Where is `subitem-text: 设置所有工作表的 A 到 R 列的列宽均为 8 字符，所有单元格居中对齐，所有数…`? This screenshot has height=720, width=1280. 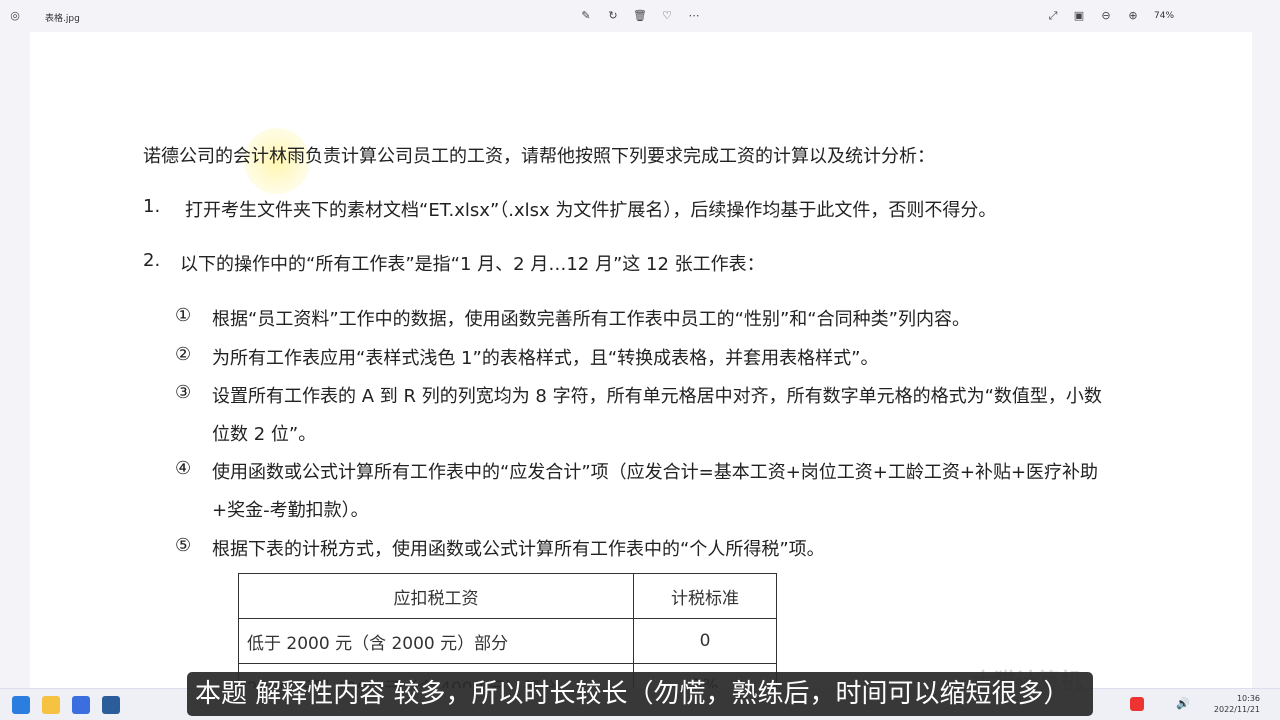
subitem-text: 设置所有工作表的 A 到 R 列的列宽均为 8 字符，所有单元格居中对齐，所有数… is located at coordinates (657, 396).